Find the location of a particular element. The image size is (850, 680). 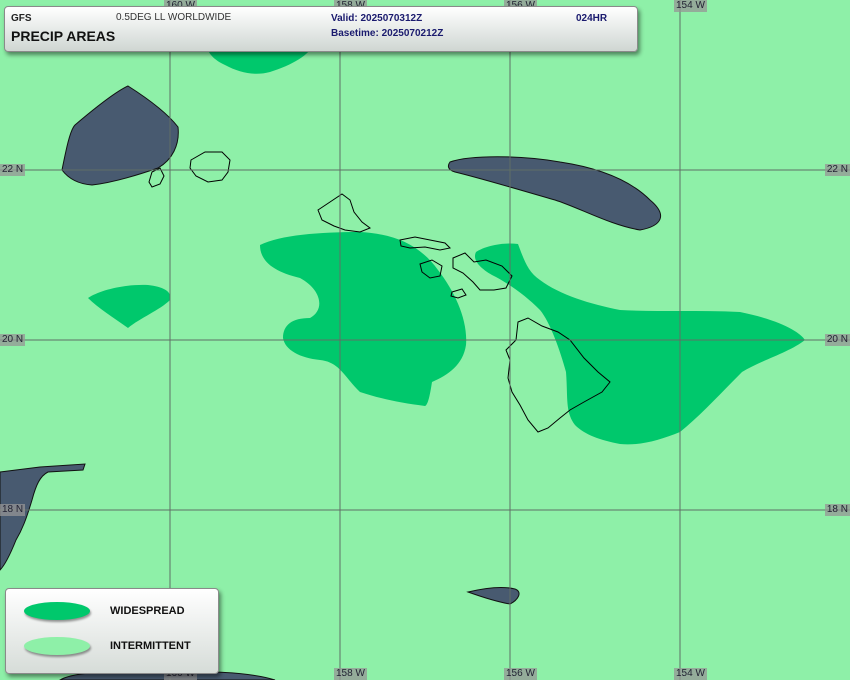

model-name: GFS is located at coordinates (21, 18).